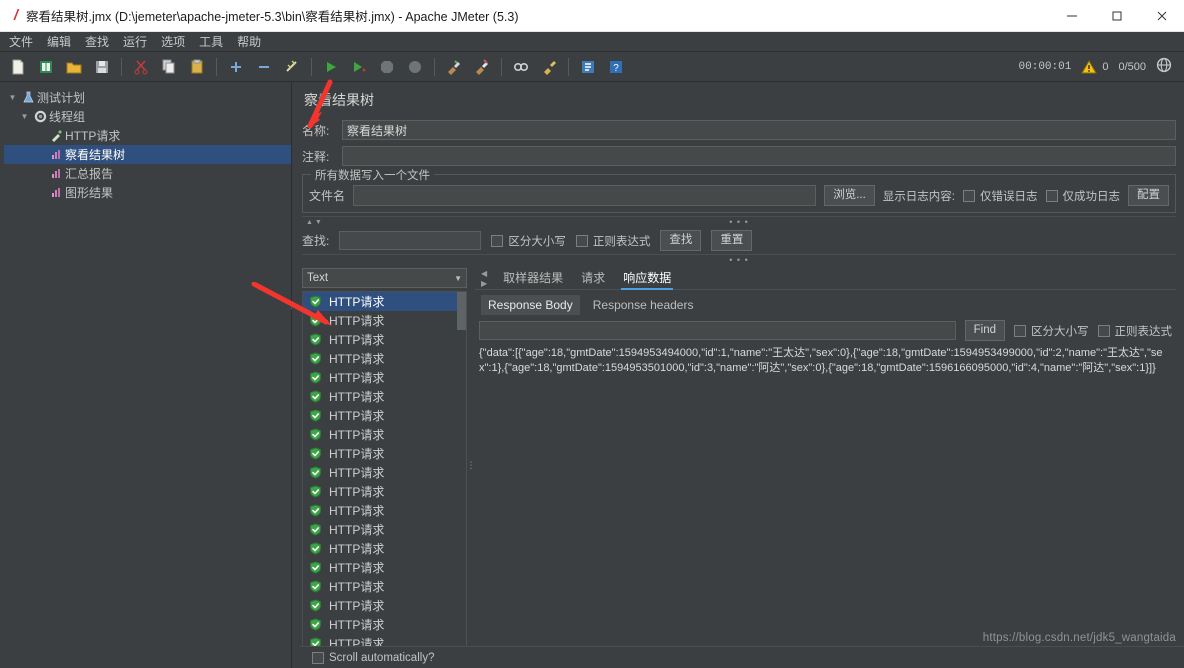 This screenshot has width=1184, height=668. What do you see at coordinates (59, 42) in the screenshot?
I see `menu-edit: 编辑` at bounding box center [59, 42].